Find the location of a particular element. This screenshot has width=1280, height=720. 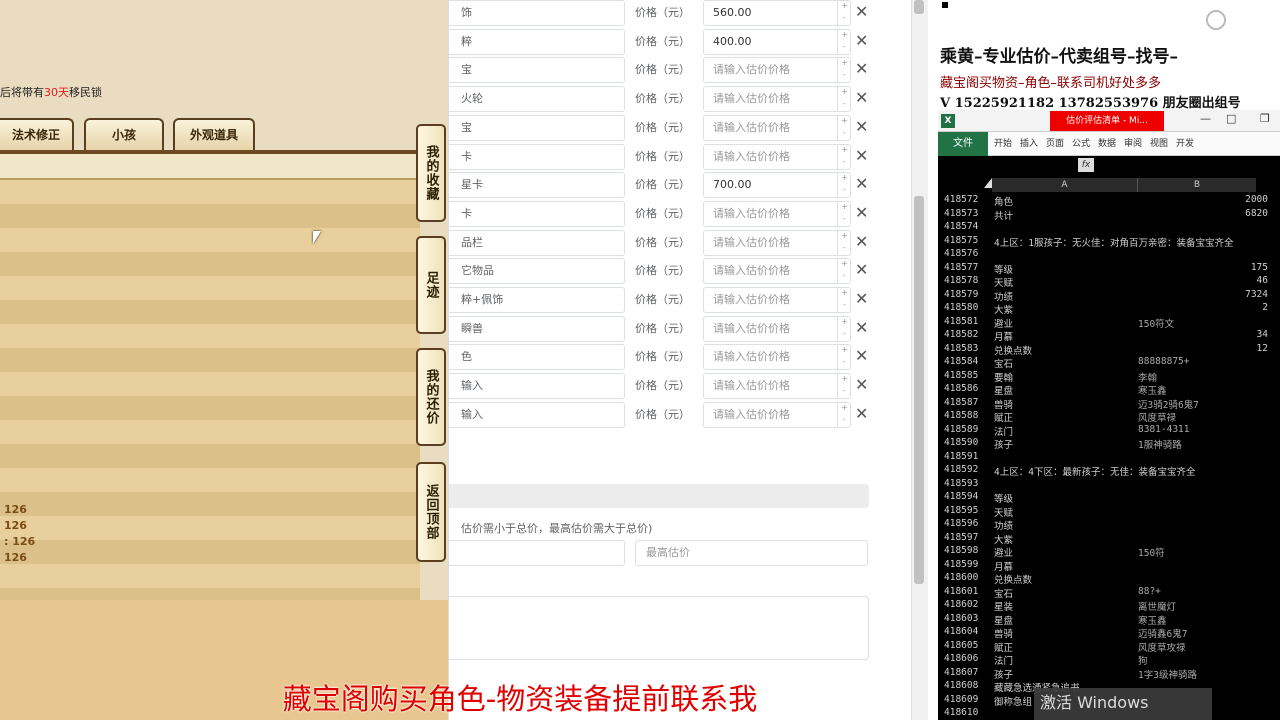

sheet-row: 418576 is located at coordinates (1109, 255).